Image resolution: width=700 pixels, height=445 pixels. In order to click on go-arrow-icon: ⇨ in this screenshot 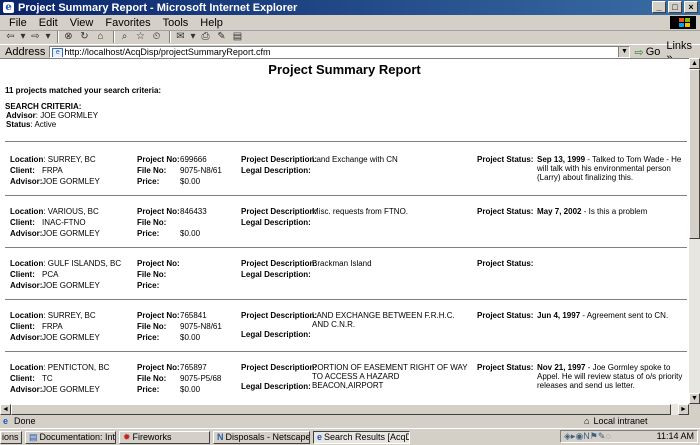, I will do `click(639, 52)`.